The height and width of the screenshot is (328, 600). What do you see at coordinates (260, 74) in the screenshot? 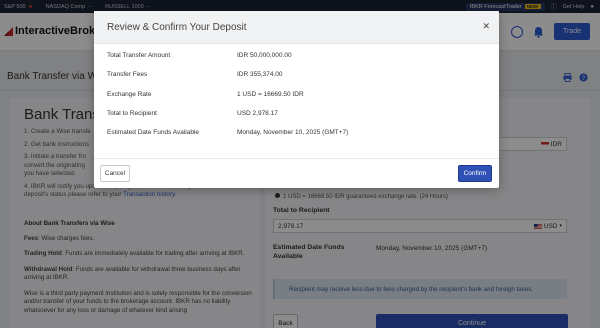
I see `summary-value: IDR 355,374.00` at bounding box center [260, 74].